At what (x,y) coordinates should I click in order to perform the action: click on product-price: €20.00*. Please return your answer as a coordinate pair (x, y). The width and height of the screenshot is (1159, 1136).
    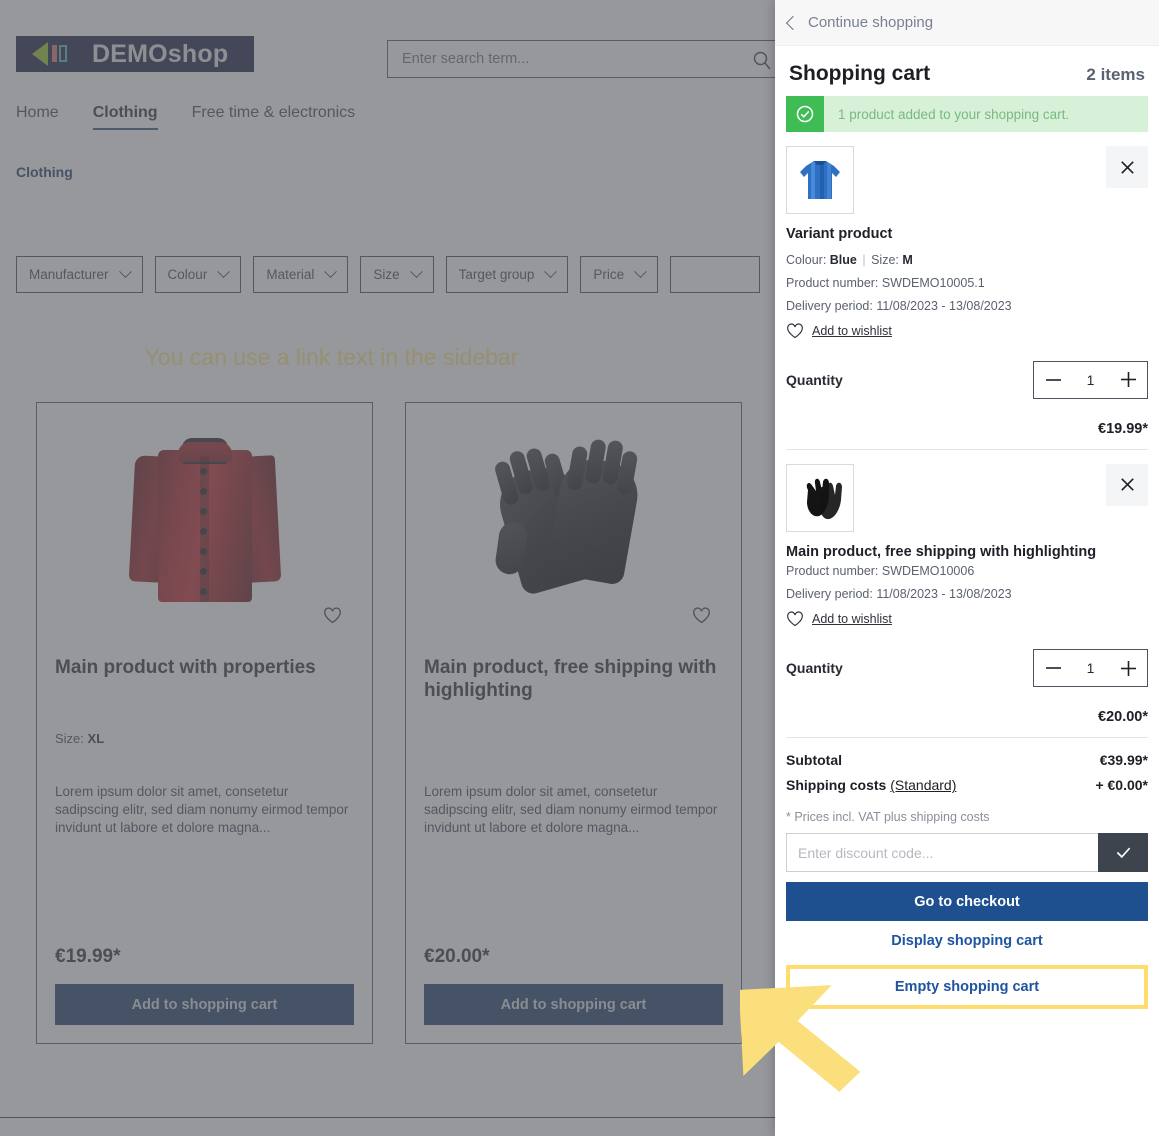
    Looking at the image, I should click on (457, 956).